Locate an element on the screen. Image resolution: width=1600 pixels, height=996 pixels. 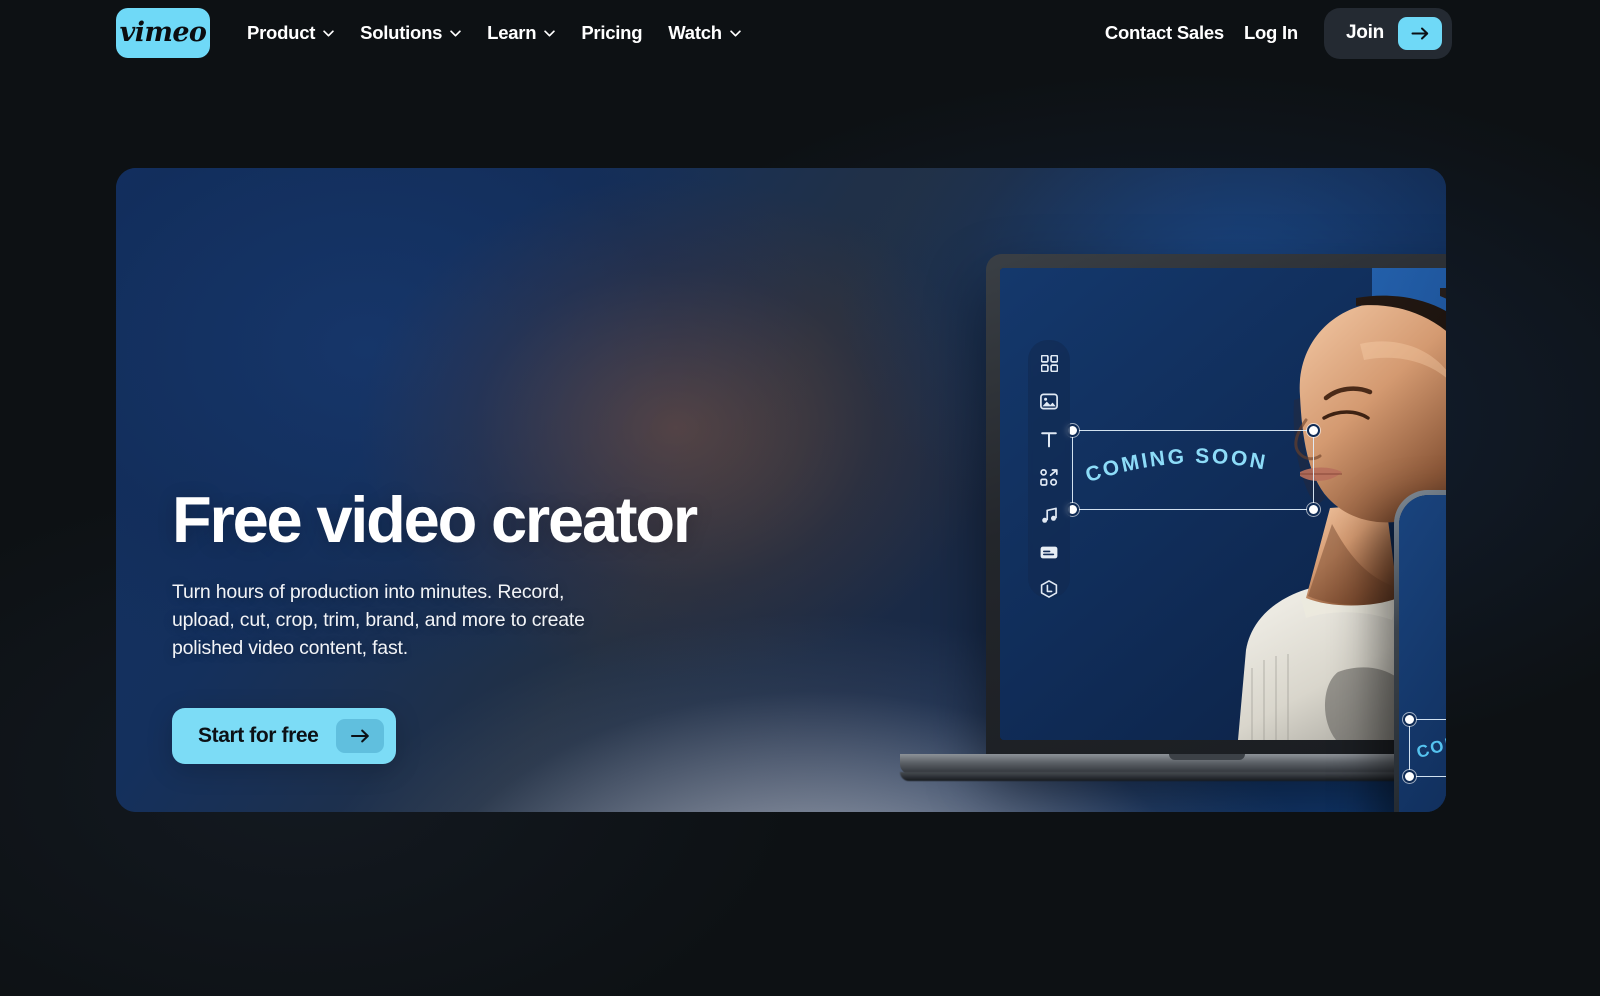
nav-item-learn: Learn is located at coordinates (521, 33).